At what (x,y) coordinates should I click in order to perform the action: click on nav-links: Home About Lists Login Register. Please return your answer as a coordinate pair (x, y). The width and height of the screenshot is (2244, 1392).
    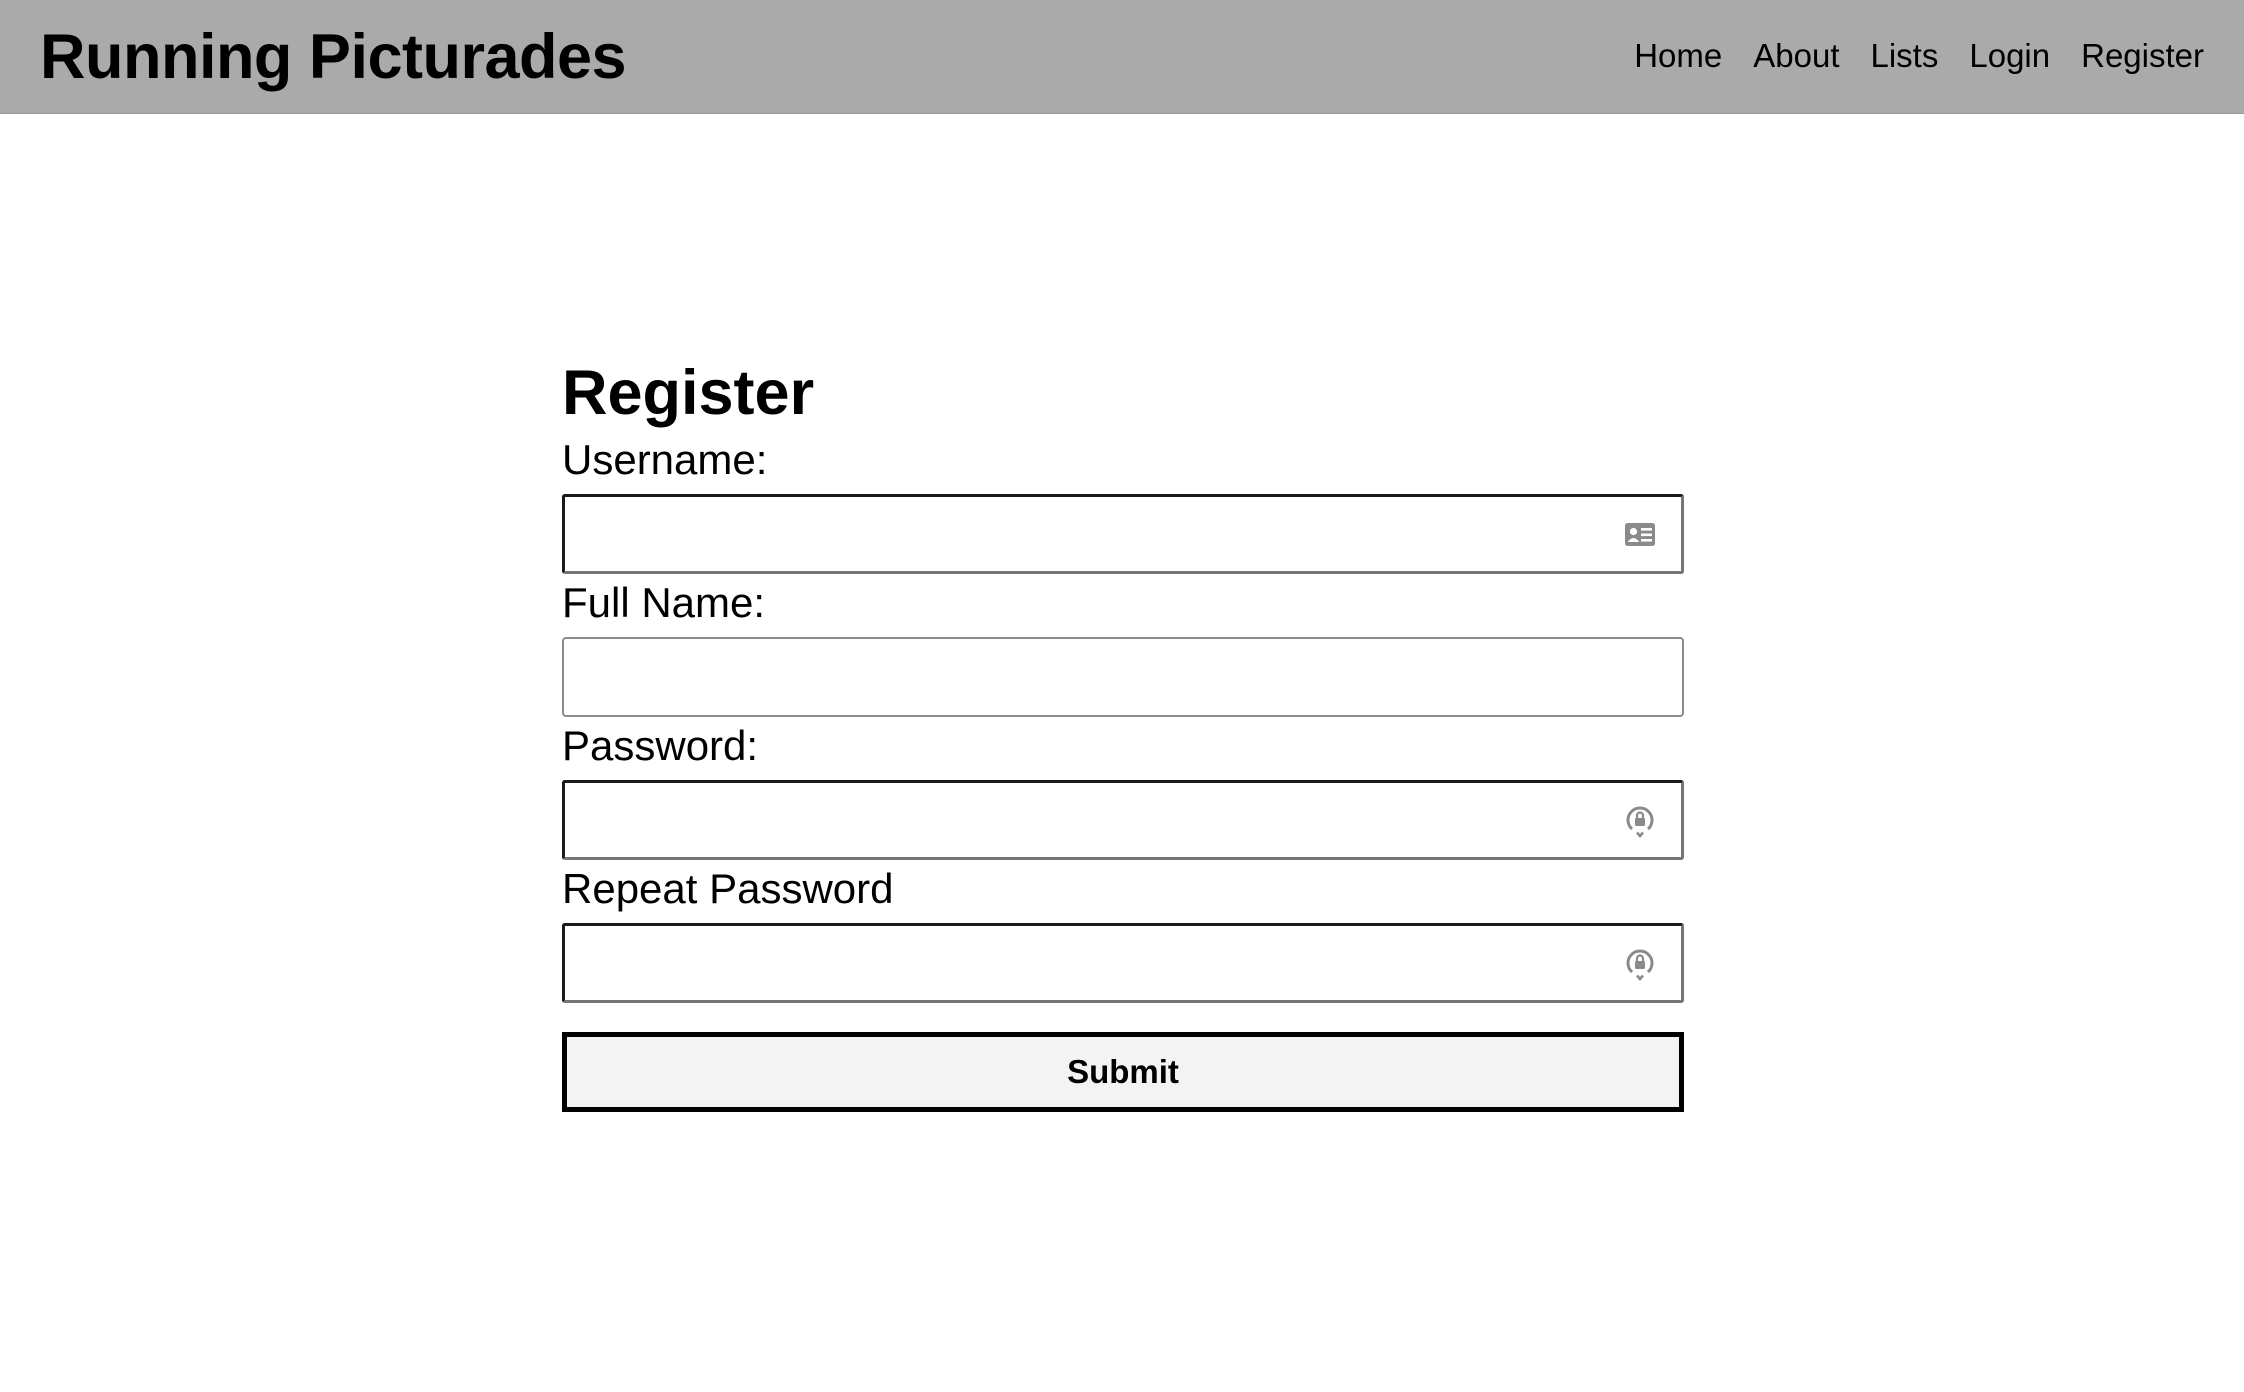
    Looking at the image, I should click on (1919, 56).